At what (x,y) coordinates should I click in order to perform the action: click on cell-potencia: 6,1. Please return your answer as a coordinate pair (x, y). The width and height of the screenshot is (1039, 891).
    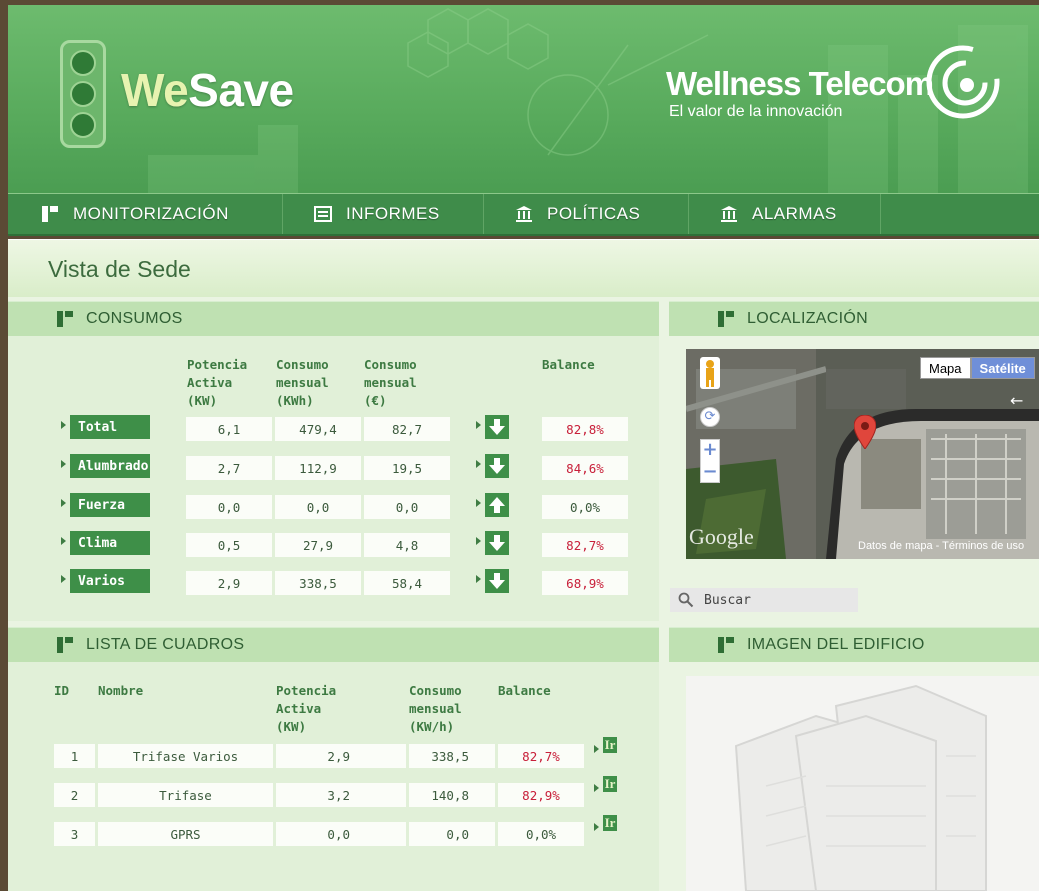
    Looking at the image, I should click on (229, 429).